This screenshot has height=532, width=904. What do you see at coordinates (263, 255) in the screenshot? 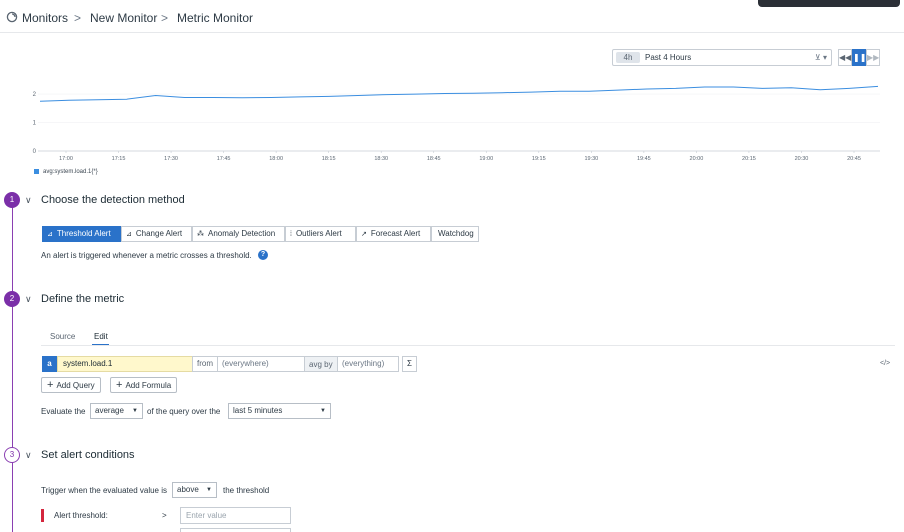
I see `help-icon: ?` at bounding box center [263, 255].